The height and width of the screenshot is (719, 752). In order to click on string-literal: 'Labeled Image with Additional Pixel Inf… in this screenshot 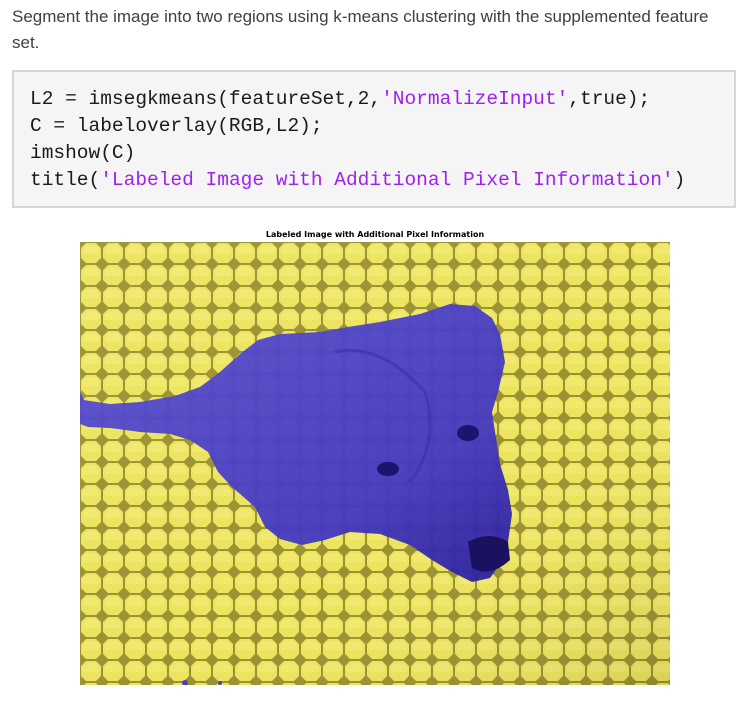, I will do `click(387, 180)`.